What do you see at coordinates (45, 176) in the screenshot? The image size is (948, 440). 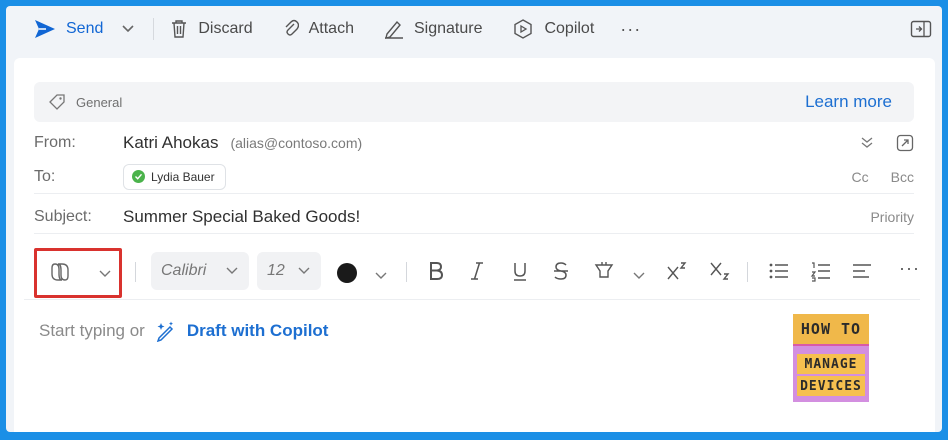 I see `to-label: To:` at bounding box center [45, 176].